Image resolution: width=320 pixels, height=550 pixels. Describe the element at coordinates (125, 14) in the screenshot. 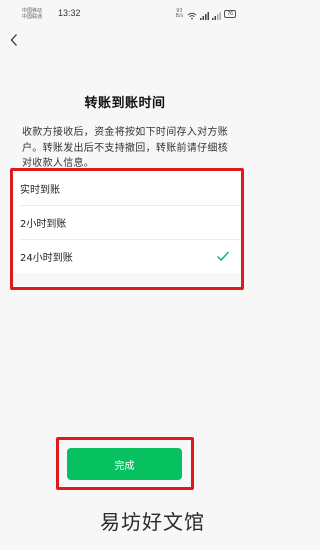

I see `status-bar: 中国移动 中国联通 13:32 93 B/s 76` at that location.